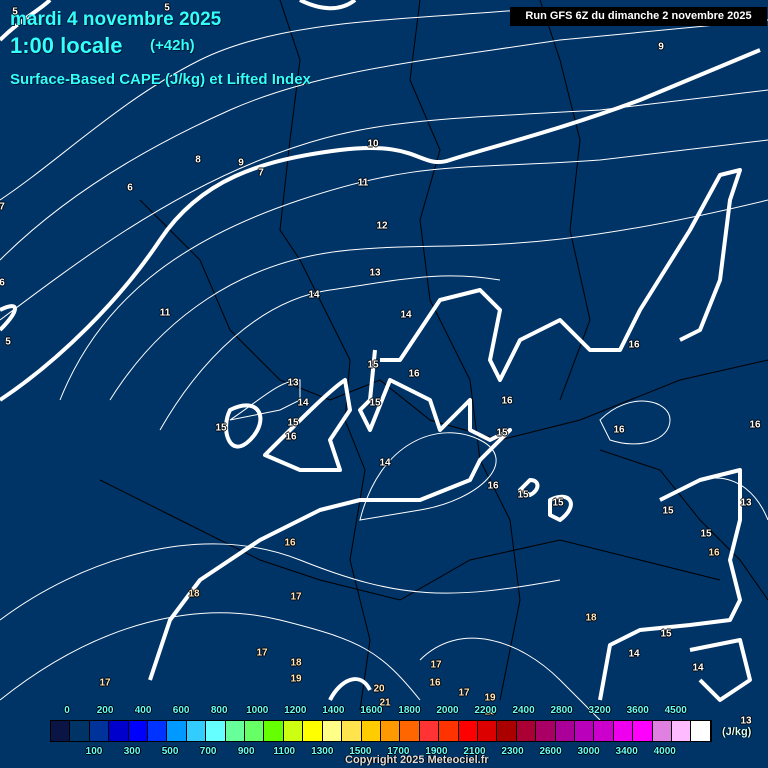 The image size is (768, 768). I want to click on colorbar-top-label: 2400, so click(523, 710).